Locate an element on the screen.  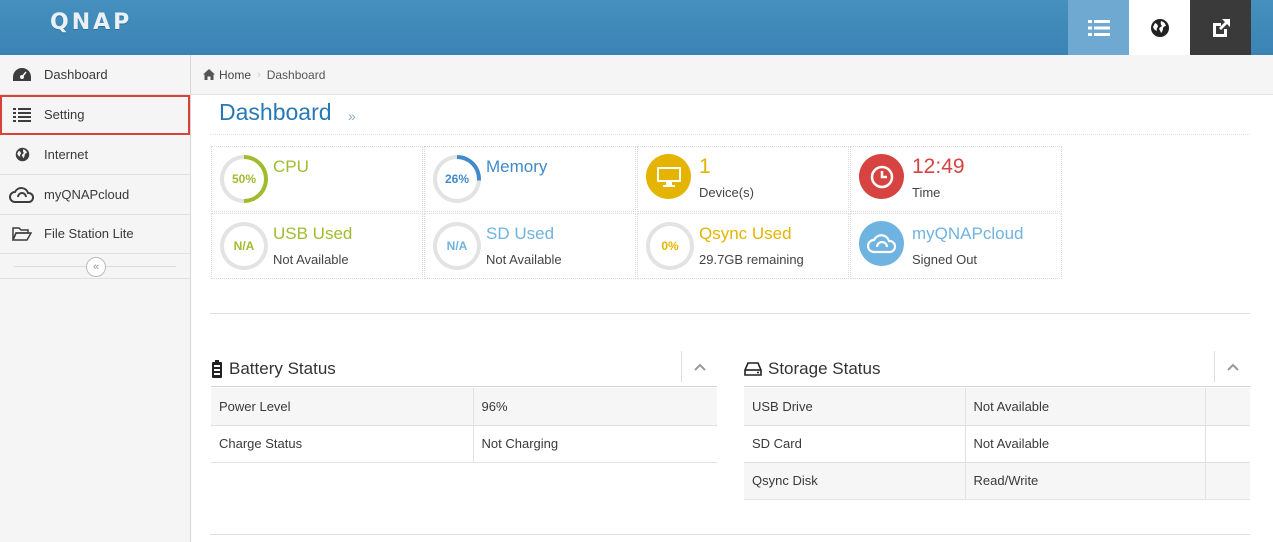
qnap-logo: QNAP is located at coordinates (91, 22).